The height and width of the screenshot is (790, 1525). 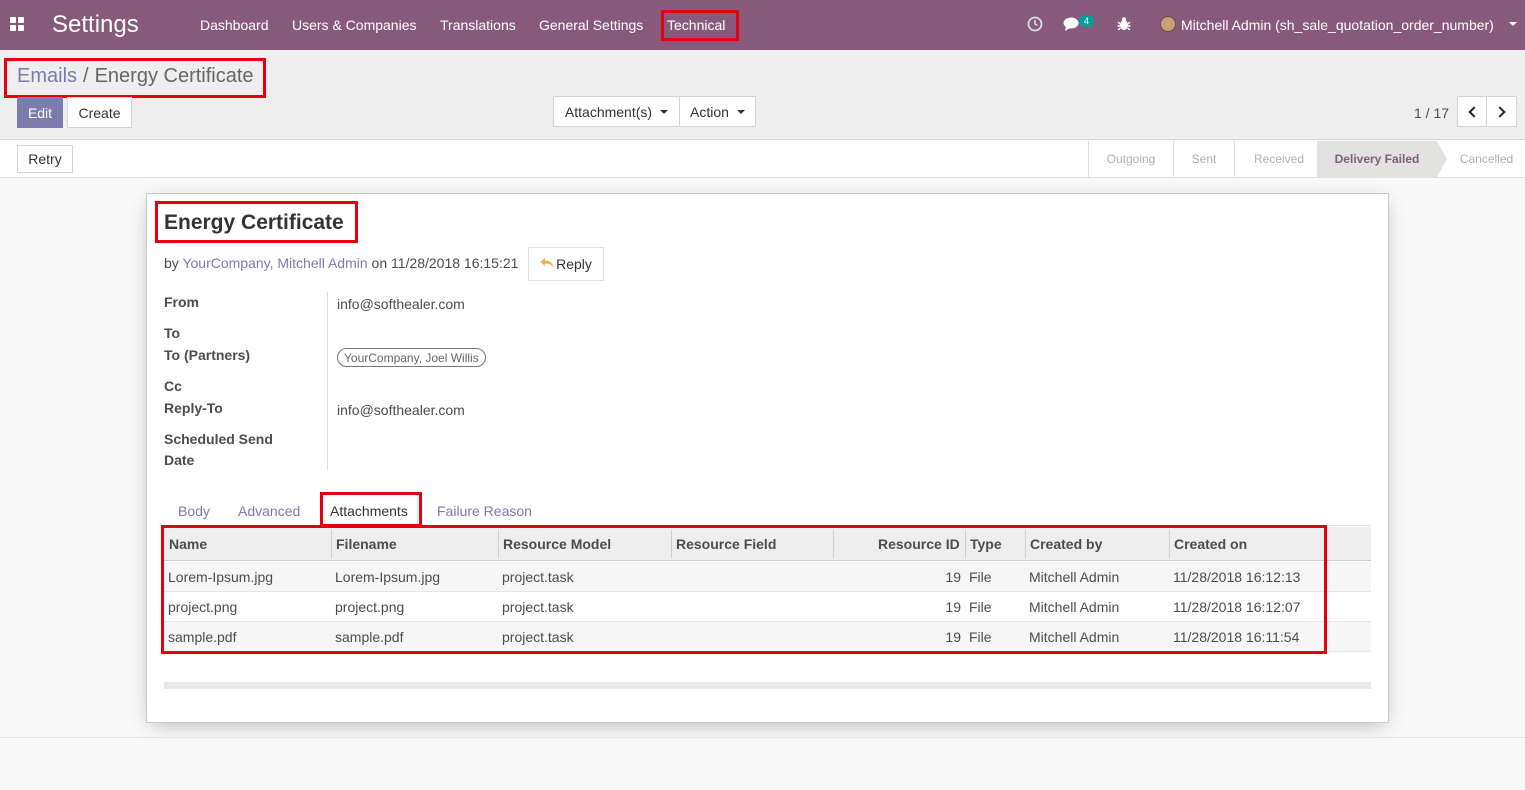 What do you see at coordinates (1431, 113) in the screenshot?
I see `pager-value: 1 / 17` at bounding box center [1431, 113].